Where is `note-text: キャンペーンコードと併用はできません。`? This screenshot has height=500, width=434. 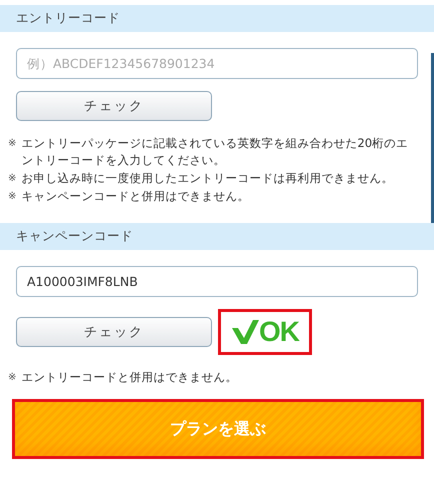 note-text: キャンペーンコードと併用はできません。 is located at coordinates (135, 196).